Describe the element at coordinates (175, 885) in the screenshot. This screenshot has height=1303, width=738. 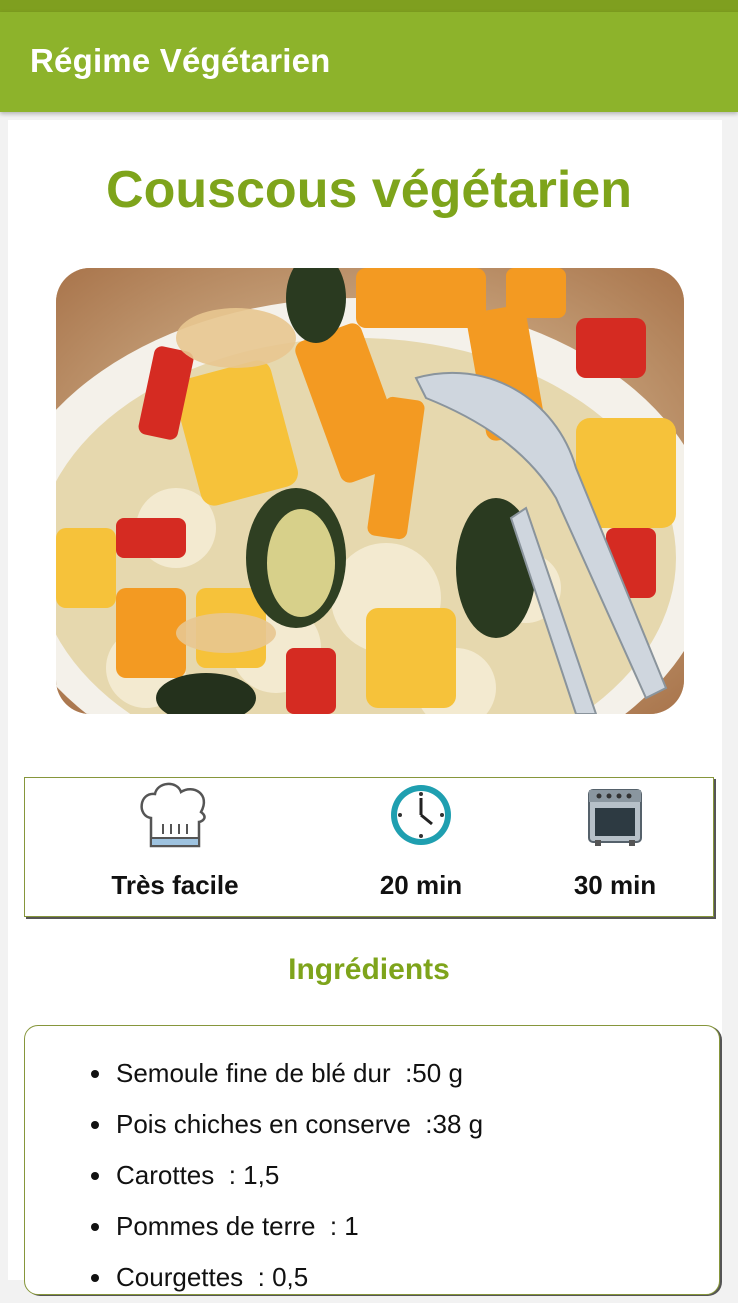
I see `difficulty-label: Très facile` at that location.